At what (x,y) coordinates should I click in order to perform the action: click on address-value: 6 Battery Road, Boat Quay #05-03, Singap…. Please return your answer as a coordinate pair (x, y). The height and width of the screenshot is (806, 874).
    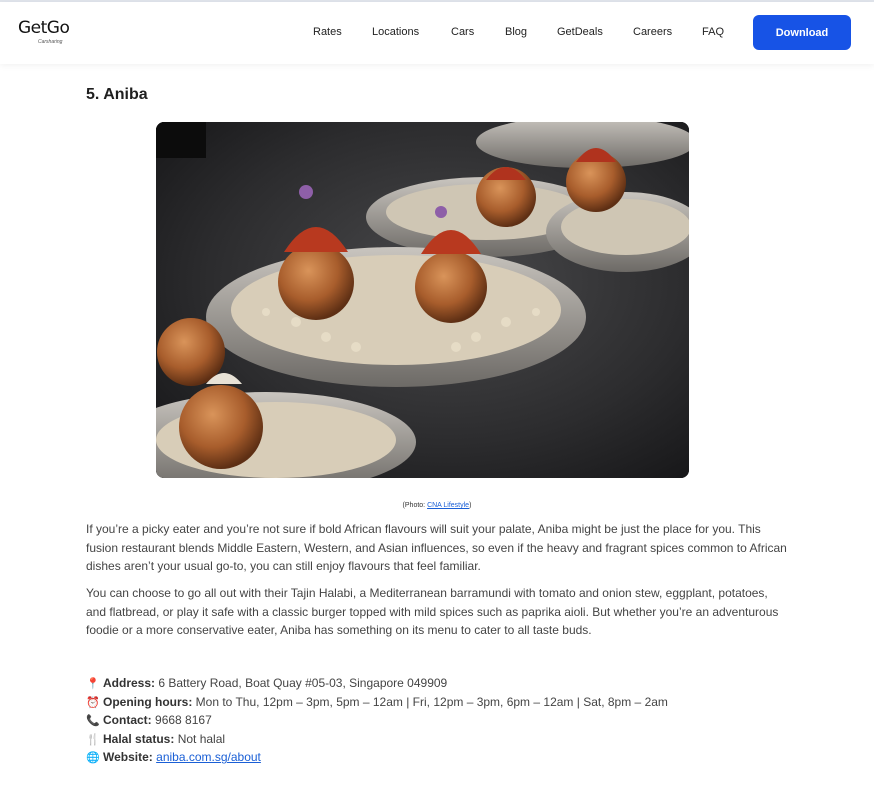
    Looking at the image, I should click on (303, 683).